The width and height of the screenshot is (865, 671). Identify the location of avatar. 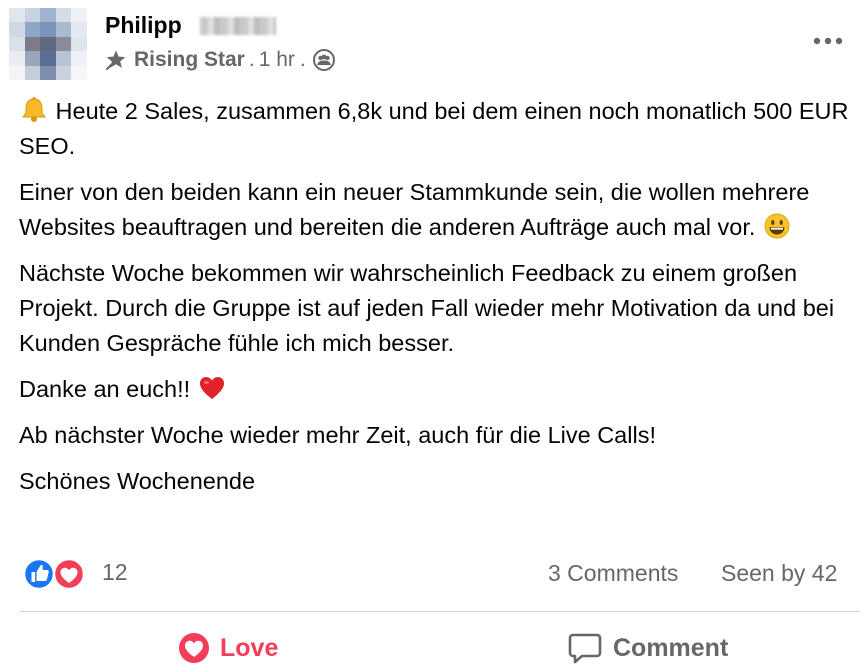
(48, 44).